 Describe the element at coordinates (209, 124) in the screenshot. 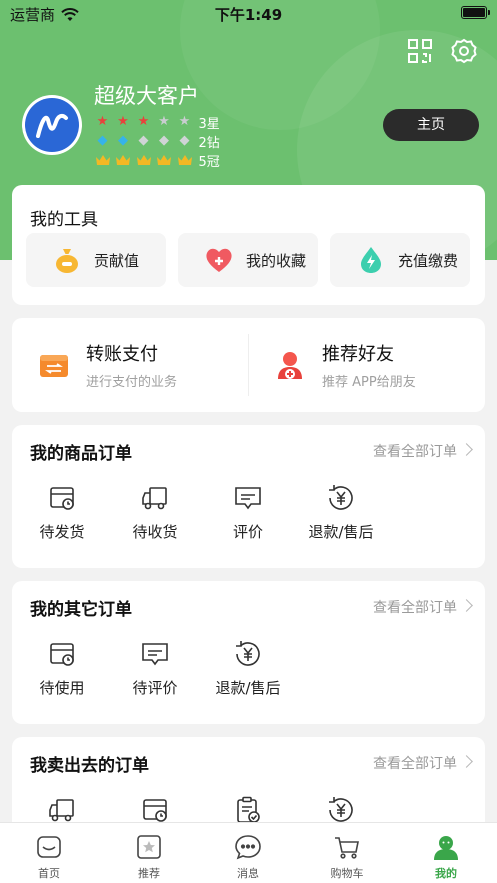

I see `stars-label: 3星` at that location.